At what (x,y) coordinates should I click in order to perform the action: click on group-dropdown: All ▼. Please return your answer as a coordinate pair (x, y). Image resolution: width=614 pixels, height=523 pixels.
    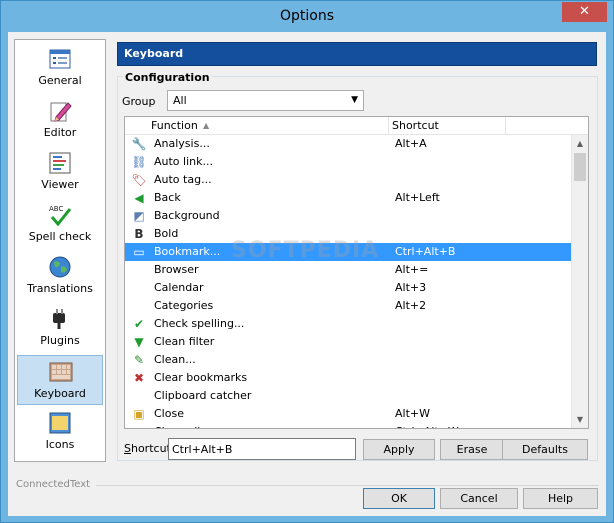
    Looking at the image, I should click on (265, 100).